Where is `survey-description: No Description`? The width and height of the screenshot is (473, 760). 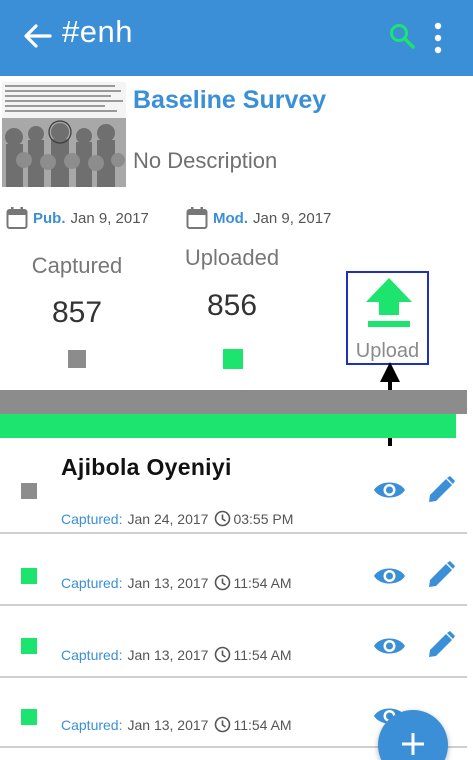 survey-description: No Description is located at coordinates (205, 160).